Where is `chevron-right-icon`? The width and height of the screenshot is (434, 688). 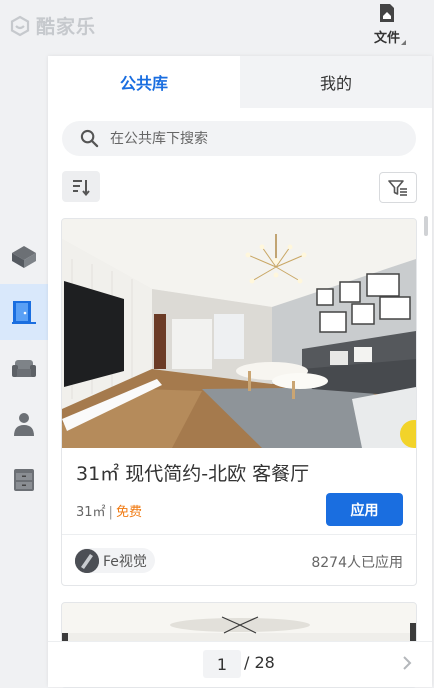 chevron-right-icon is located at coordinates (407, 663).